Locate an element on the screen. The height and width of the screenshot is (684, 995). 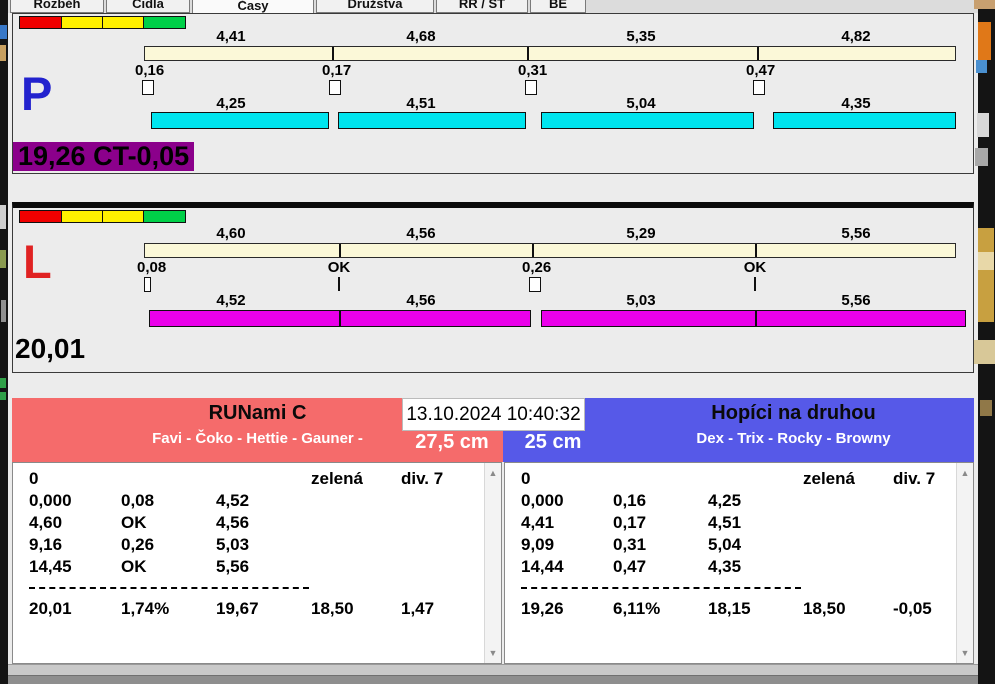
changeover-value: 0,16 is located at coordinates (150, 70).